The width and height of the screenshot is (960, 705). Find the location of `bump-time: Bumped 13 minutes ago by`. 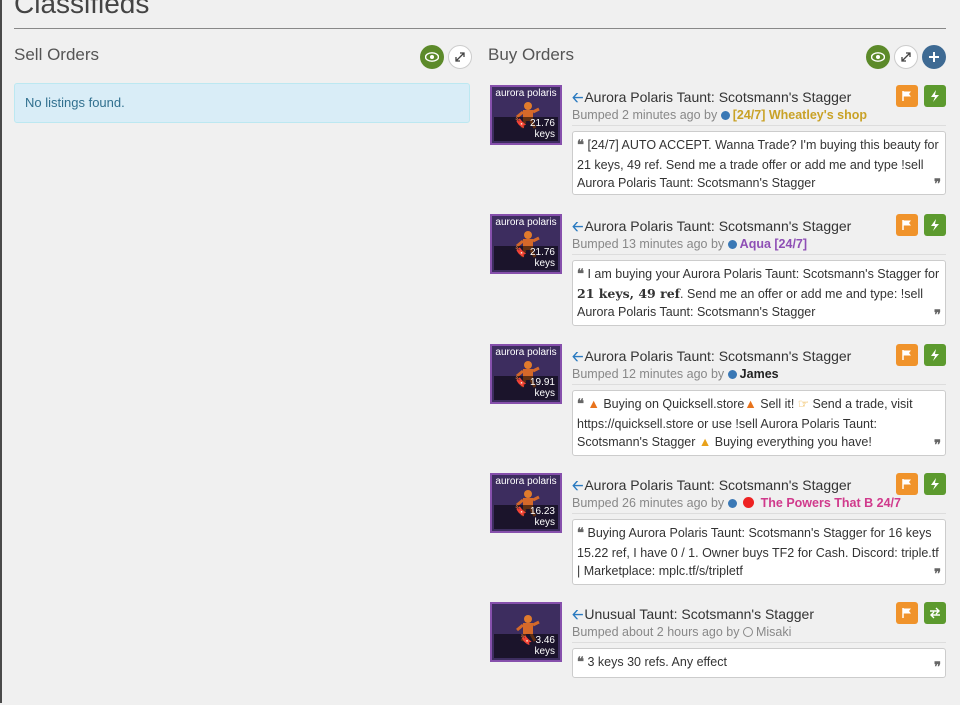

bump-time: Bumped 13 minutes ago by is located at coordinates (648, 244).